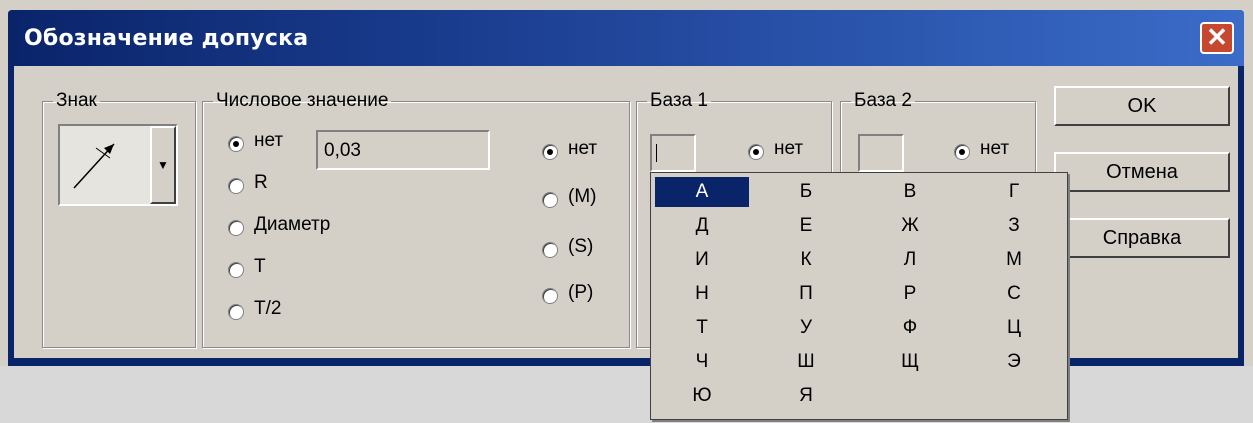  I want to click on radio-p, so click(550, 296).